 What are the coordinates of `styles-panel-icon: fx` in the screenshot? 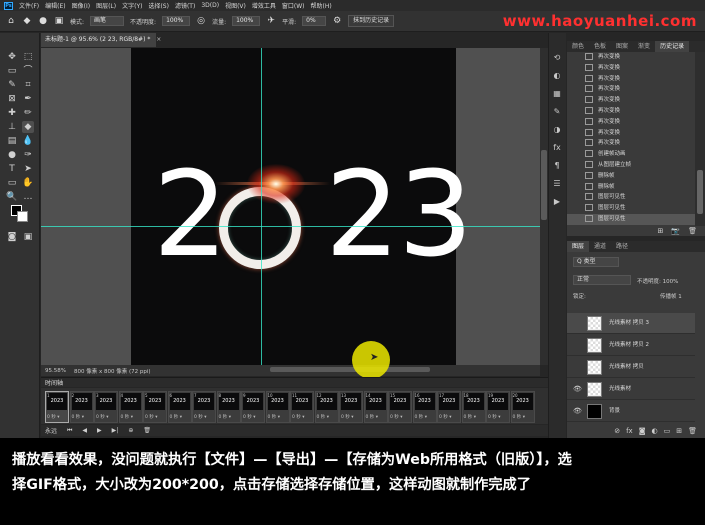 It's located at (557, 148).